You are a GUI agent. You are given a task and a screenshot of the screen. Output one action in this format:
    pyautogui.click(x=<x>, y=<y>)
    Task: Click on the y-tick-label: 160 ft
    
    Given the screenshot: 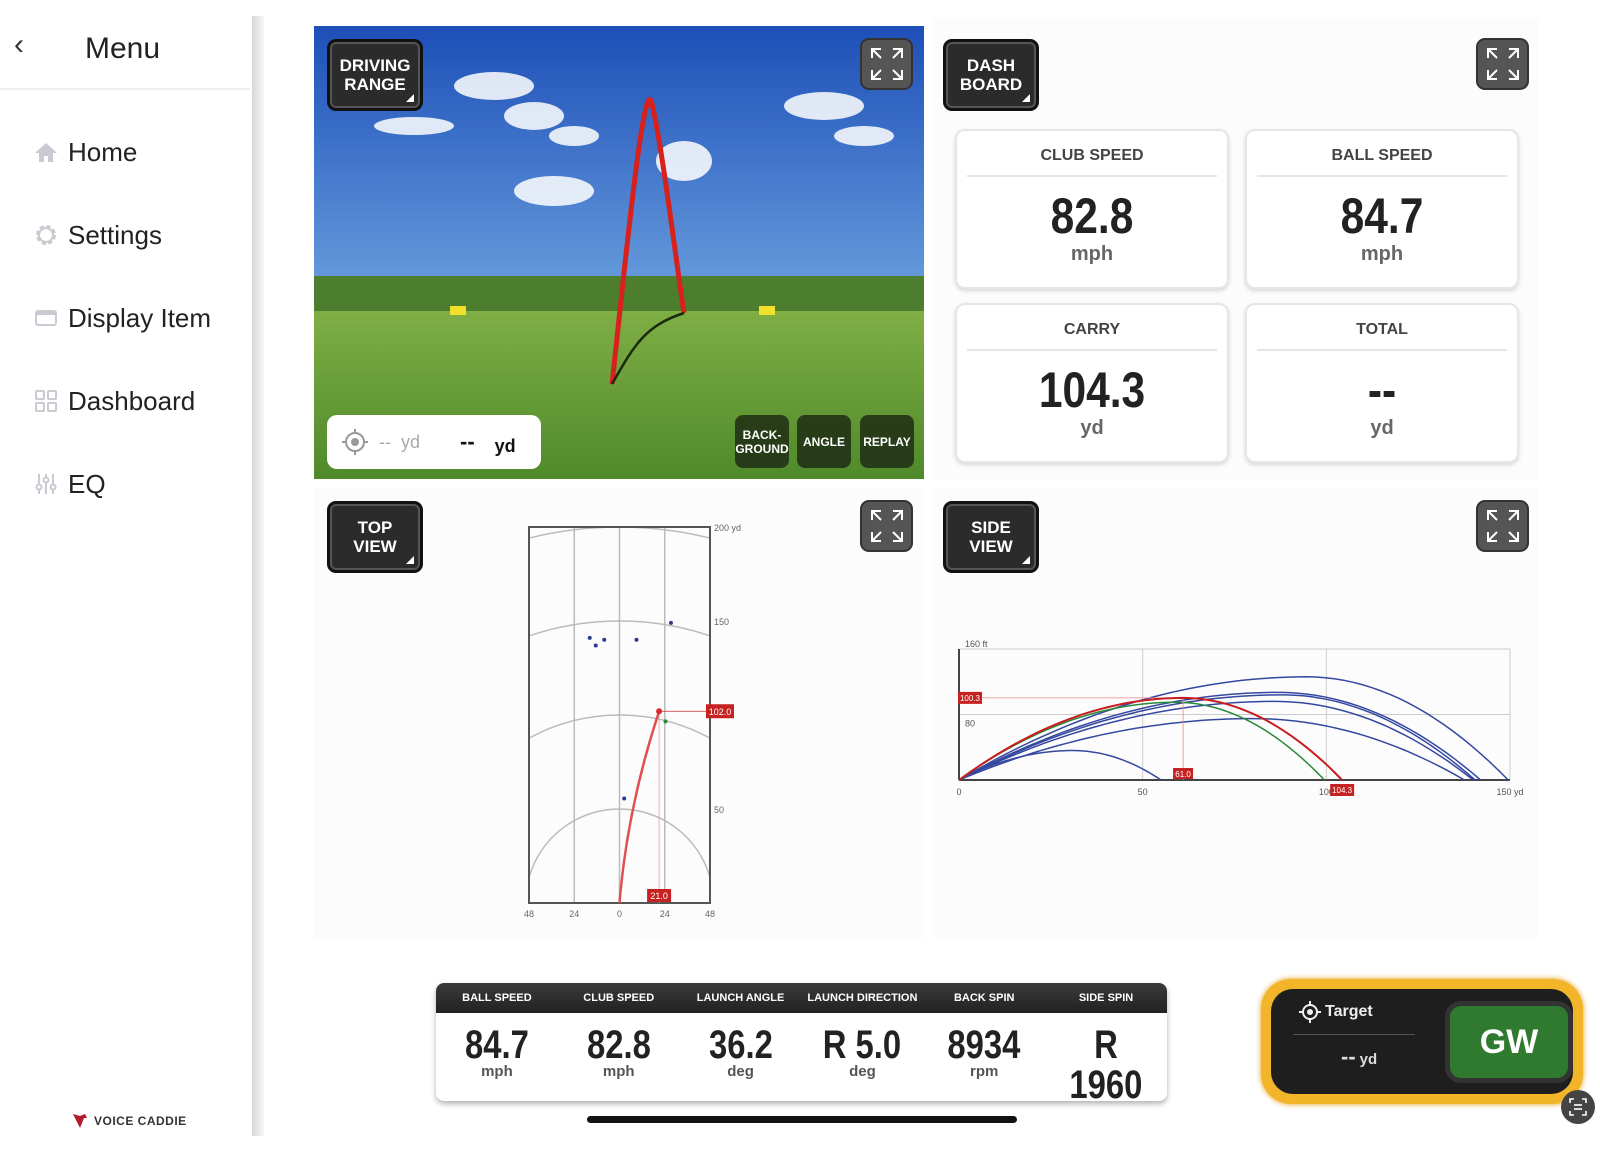 What is the action you would take?
    pyautogui.click(x=976, y=644)
    